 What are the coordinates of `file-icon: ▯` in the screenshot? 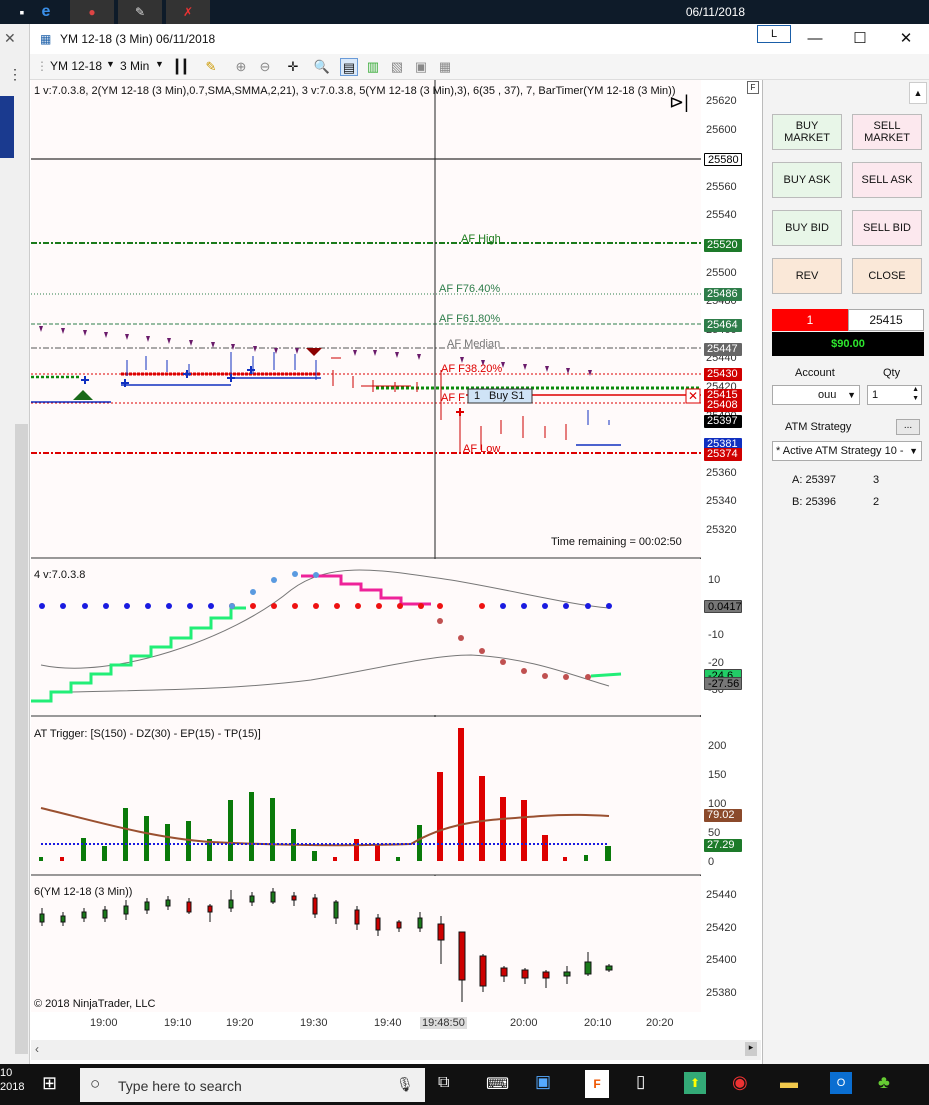 It's located at (640, 1082).